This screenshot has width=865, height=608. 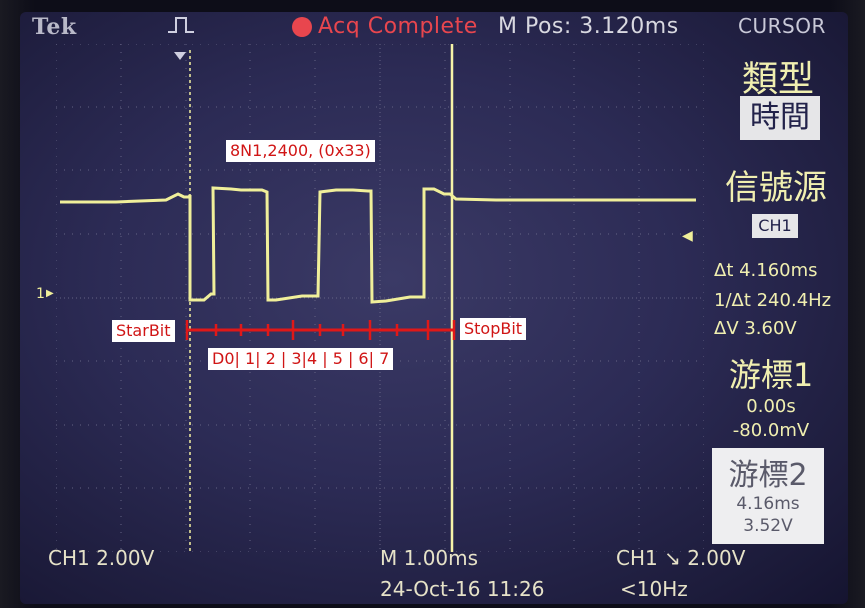 What do you see at coordinates (766, 270) in the screenshot?
I see `delta-time: Δt 4.160ms` at bounding box center [766, 270].